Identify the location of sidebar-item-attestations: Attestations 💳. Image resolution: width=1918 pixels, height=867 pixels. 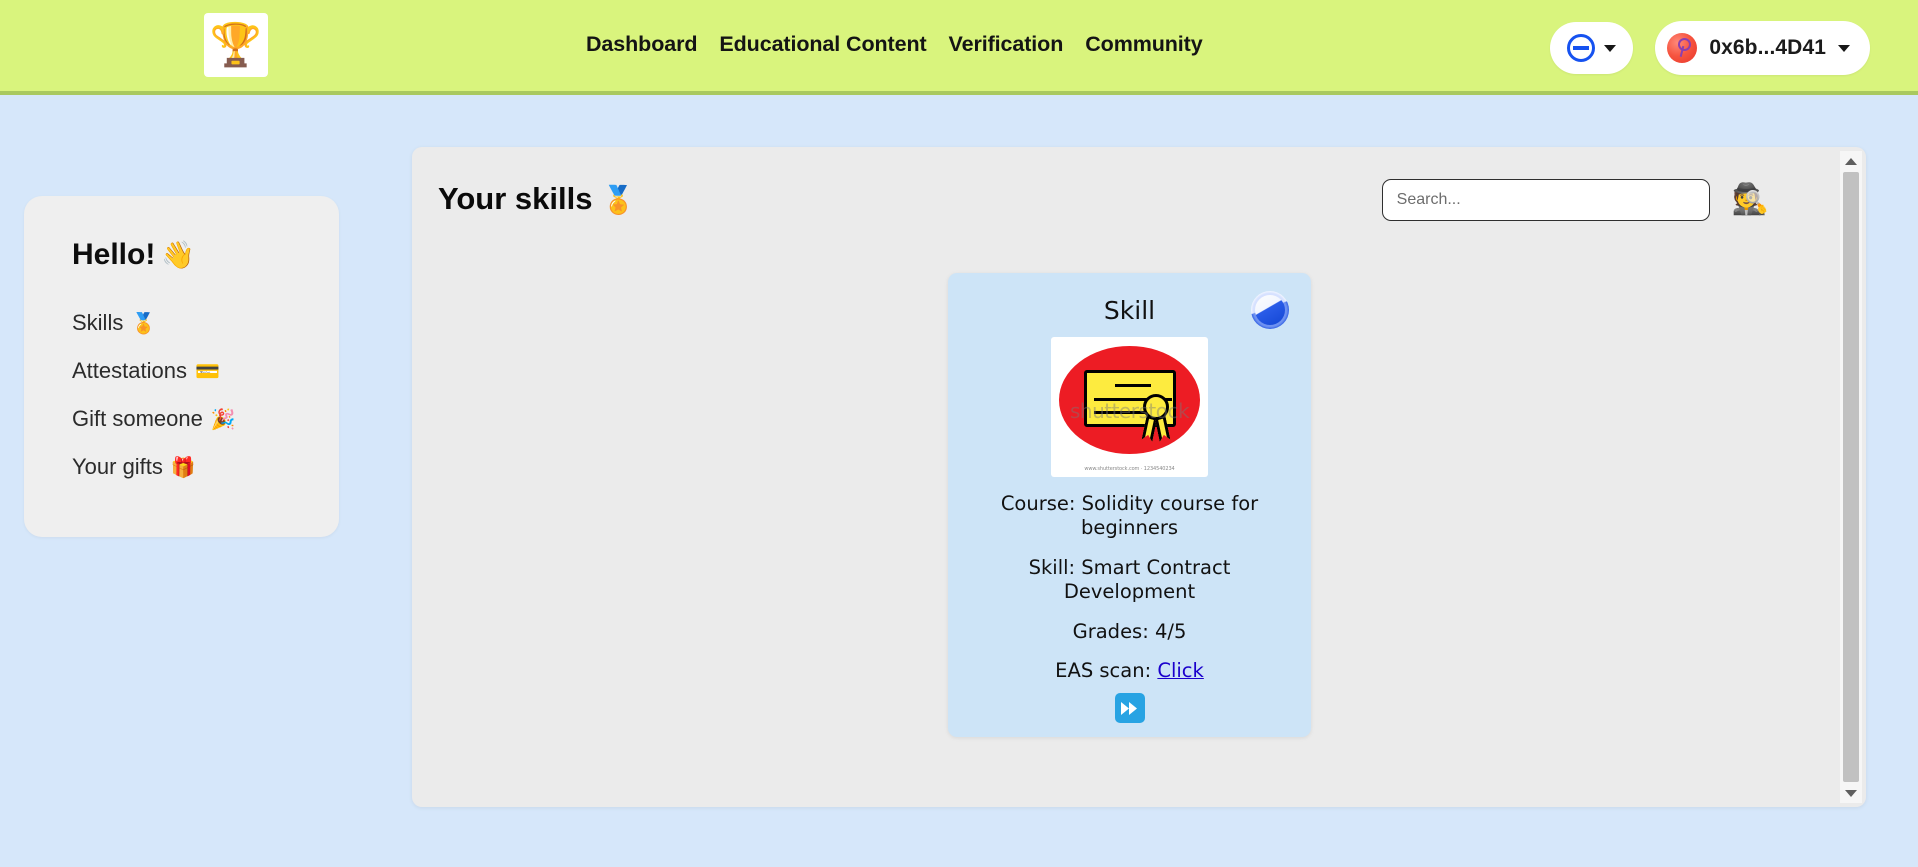
(205, 371).